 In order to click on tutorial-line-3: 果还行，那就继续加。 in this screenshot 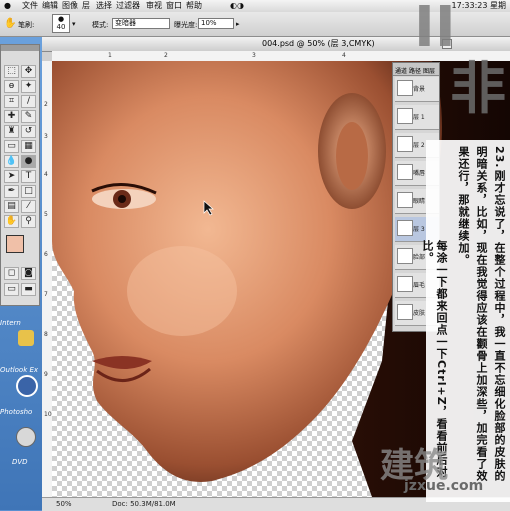, I will do `click(463, 206)`.